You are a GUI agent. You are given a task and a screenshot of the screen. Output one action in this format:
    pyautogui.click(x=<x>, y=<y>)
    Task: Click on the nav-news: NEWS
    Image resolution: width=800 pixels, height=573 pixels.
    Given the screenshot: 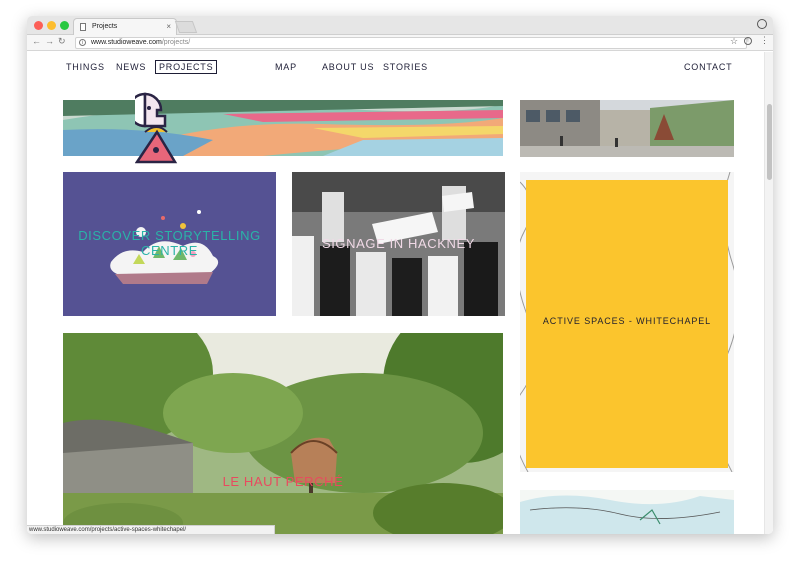 What is the action you would take?
    pyautogui.click(x=131, y=67)
    